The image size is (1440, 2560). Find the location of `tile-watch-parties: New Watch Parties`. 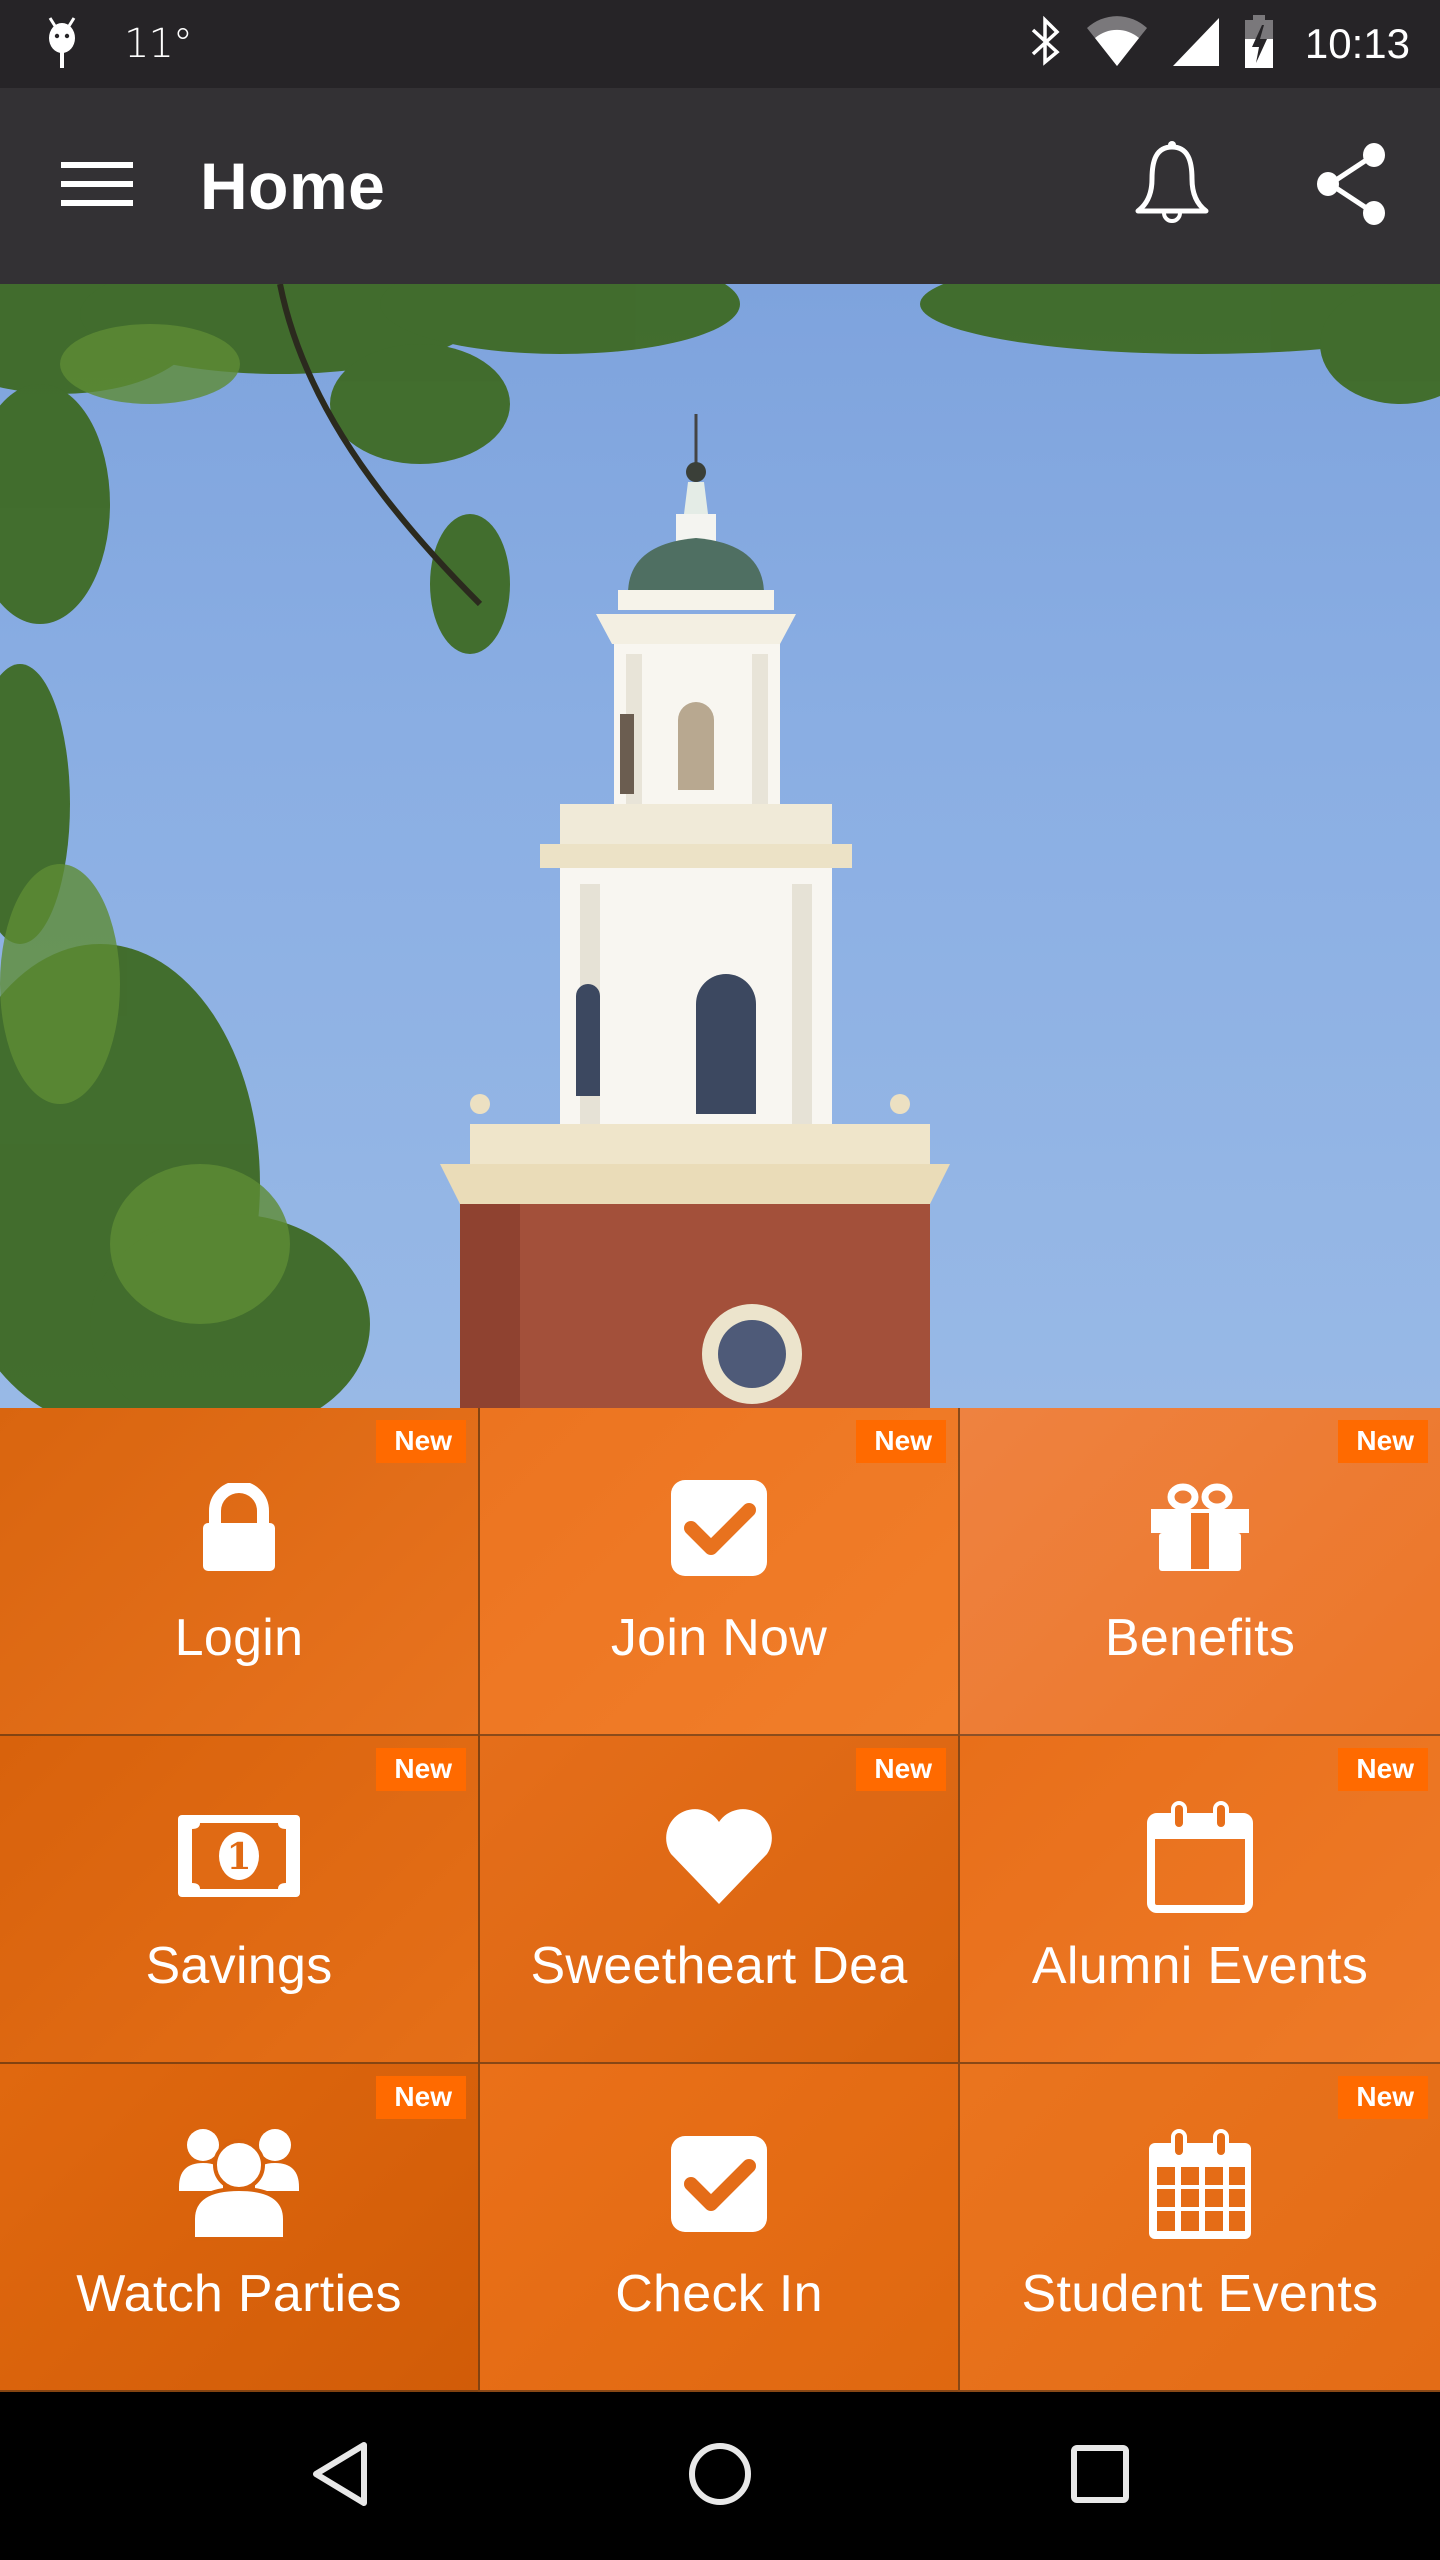

tile-watch-parties: New Watch Parties is located at coordinates (240, 2228).